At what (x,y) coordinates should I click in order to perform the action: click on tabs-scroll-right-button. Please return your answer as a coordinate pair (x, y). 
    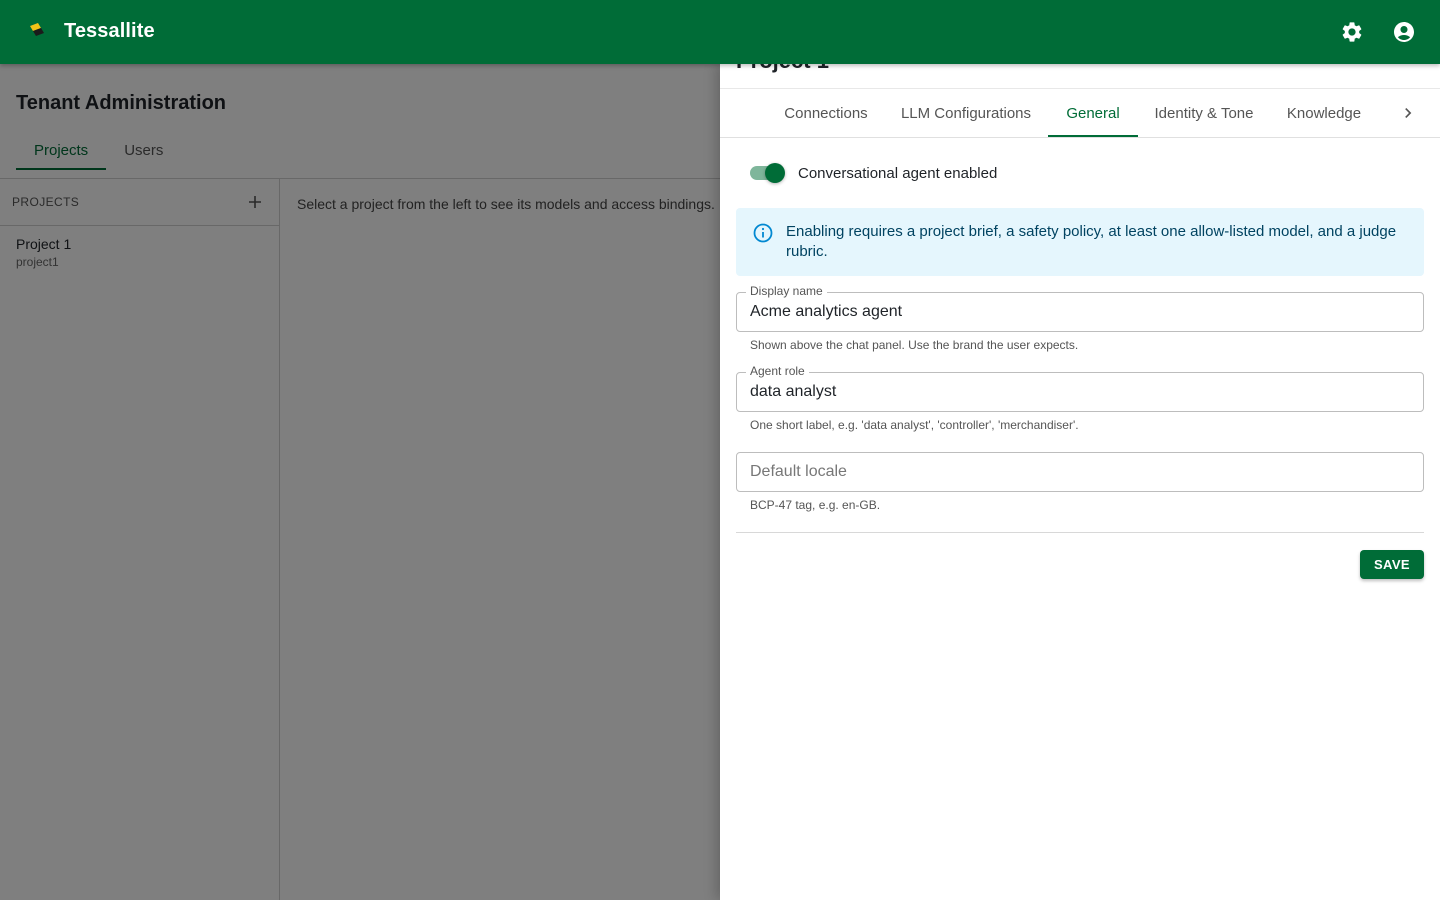
    Looking at the image, I should click on (1408, 113).